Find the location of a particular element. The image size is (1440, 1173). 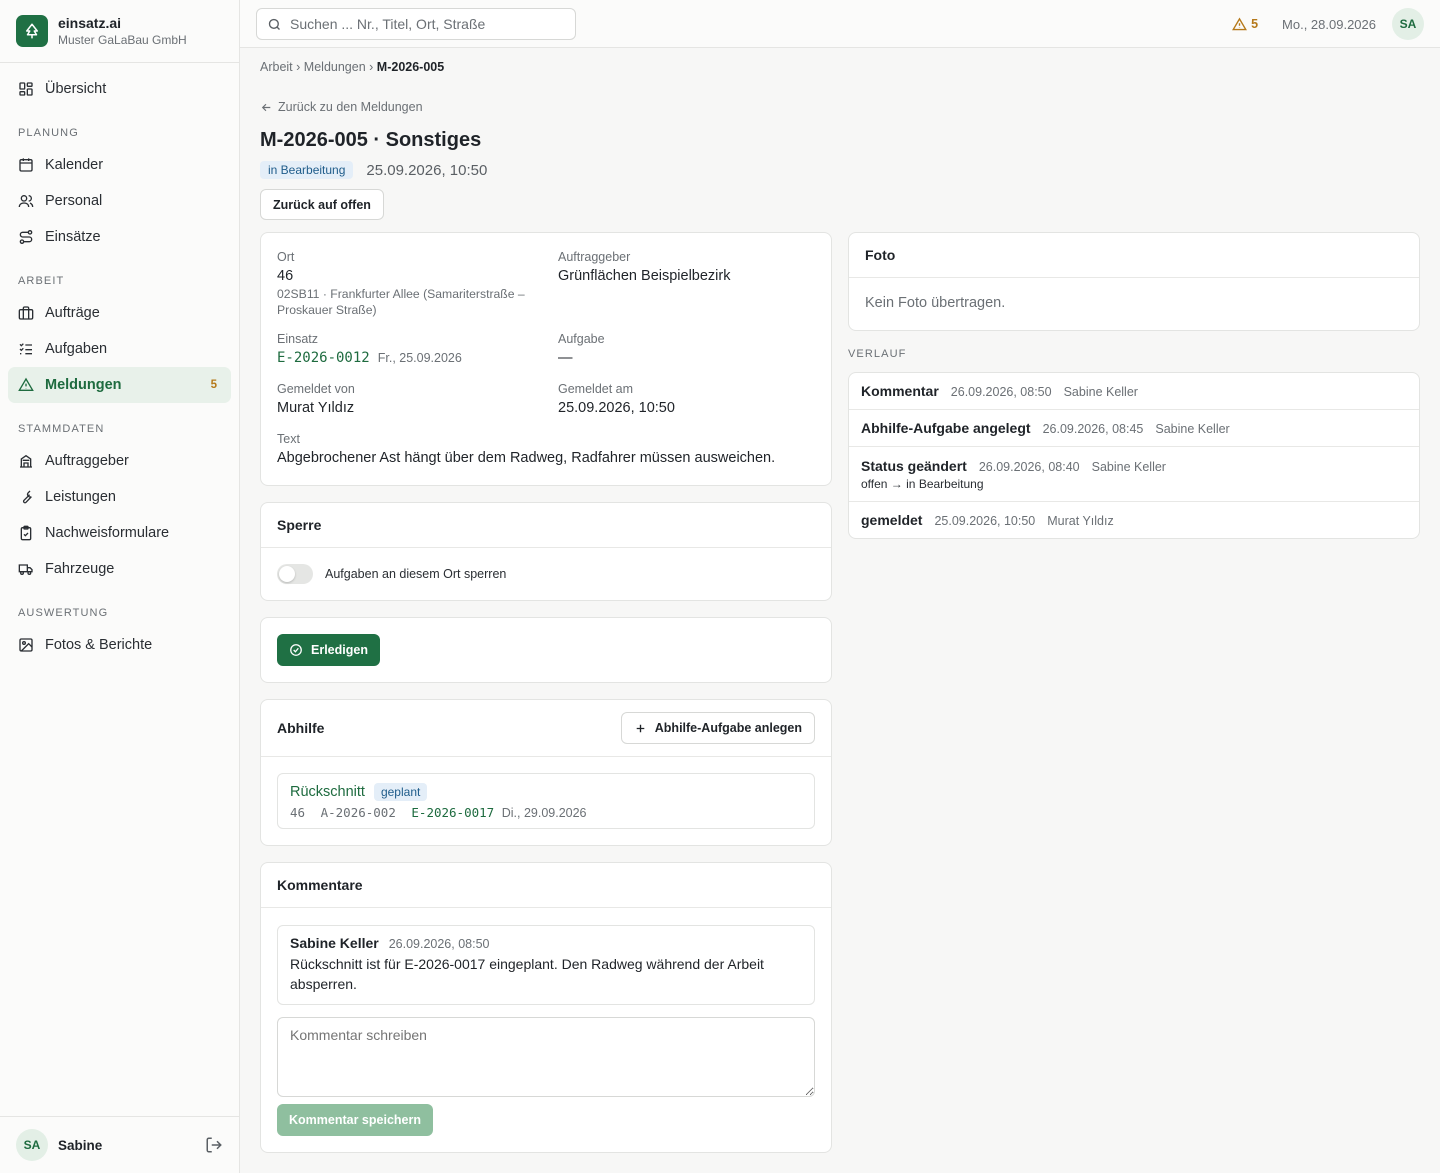

grid-icon is located at coordinates (26, 89).